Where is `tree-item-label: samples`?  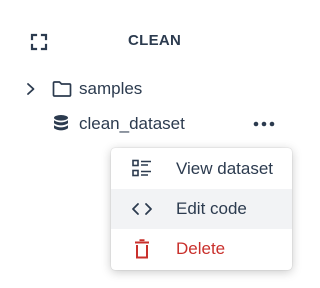
tree-item-label: samples is located at coordinates (111, 88).